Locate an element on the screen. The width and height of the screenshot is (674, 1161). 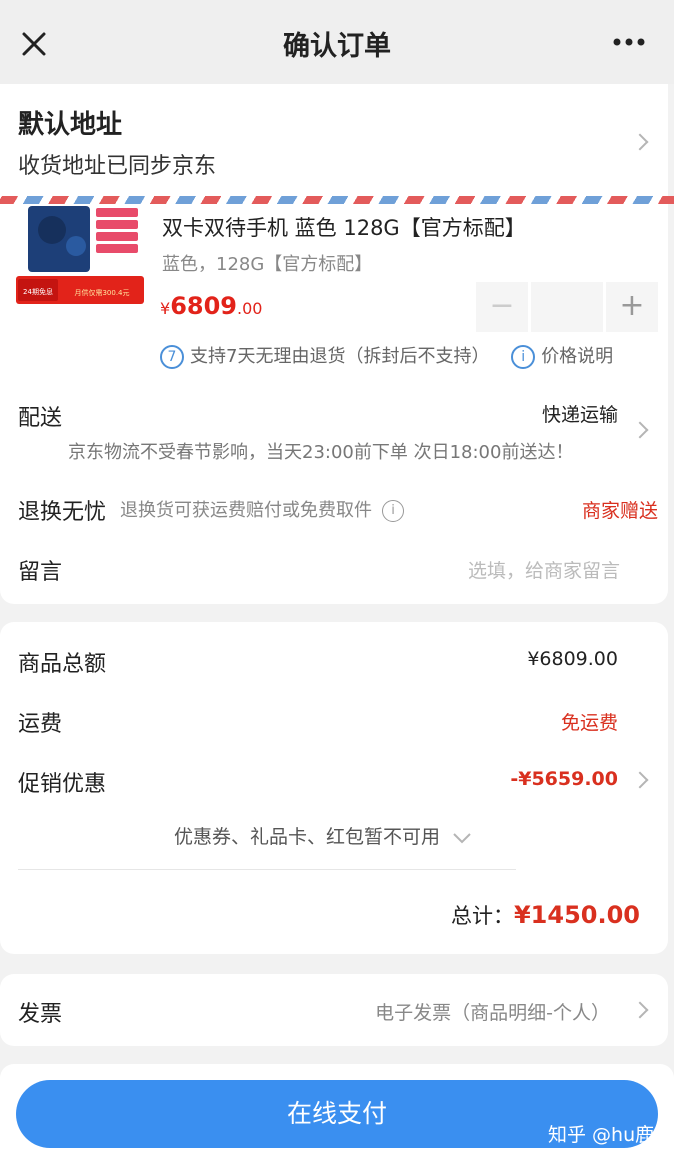
chevron-down-icon is located at coordinates (462, 837).